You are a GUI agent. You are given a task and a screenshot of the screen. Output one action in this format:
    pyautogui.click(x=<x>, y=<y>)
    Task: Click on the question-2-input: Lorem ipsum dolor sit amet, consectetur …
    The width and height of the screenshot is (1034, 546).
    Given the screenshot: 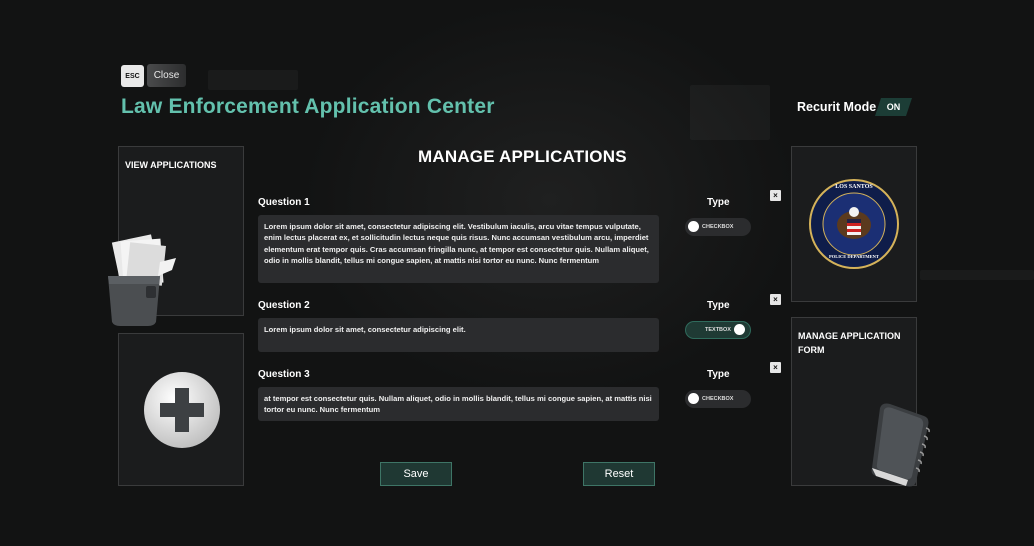 What is the action you would take?
    pyautogui.click(x=458, y=335)
    